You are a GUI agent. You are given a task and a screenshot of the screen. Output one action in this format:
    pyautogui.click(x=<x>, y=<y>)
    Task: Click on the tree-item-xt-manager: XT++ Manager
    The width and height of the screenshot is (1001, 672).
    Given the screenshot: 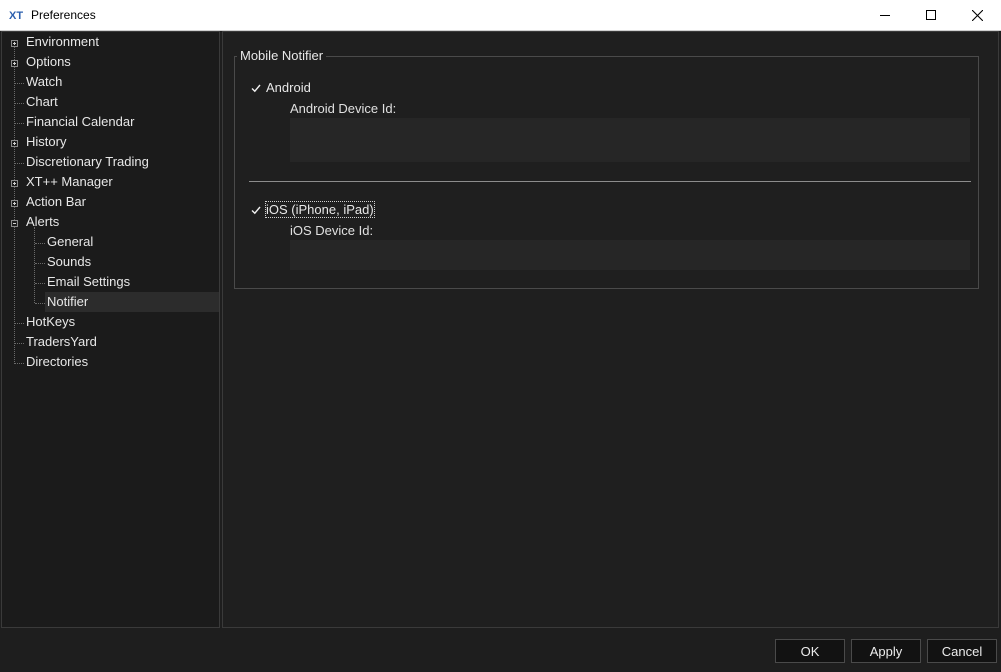 What is the action you would take?
    pyautogui.click(x=69, y=182)
    